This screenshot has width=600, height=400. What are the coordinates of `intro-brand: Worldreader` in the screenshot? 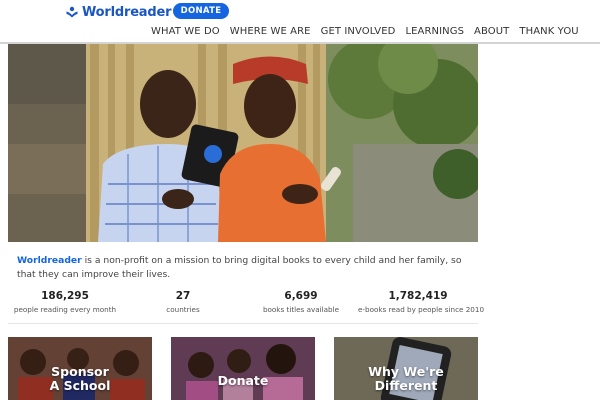 It's located at (49, 260).